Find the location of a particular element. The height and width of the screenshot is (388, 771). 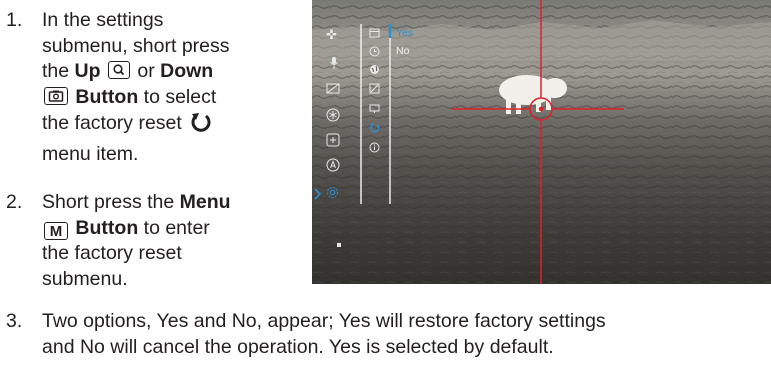

microphone-icon is located at coordinates (334, 64).